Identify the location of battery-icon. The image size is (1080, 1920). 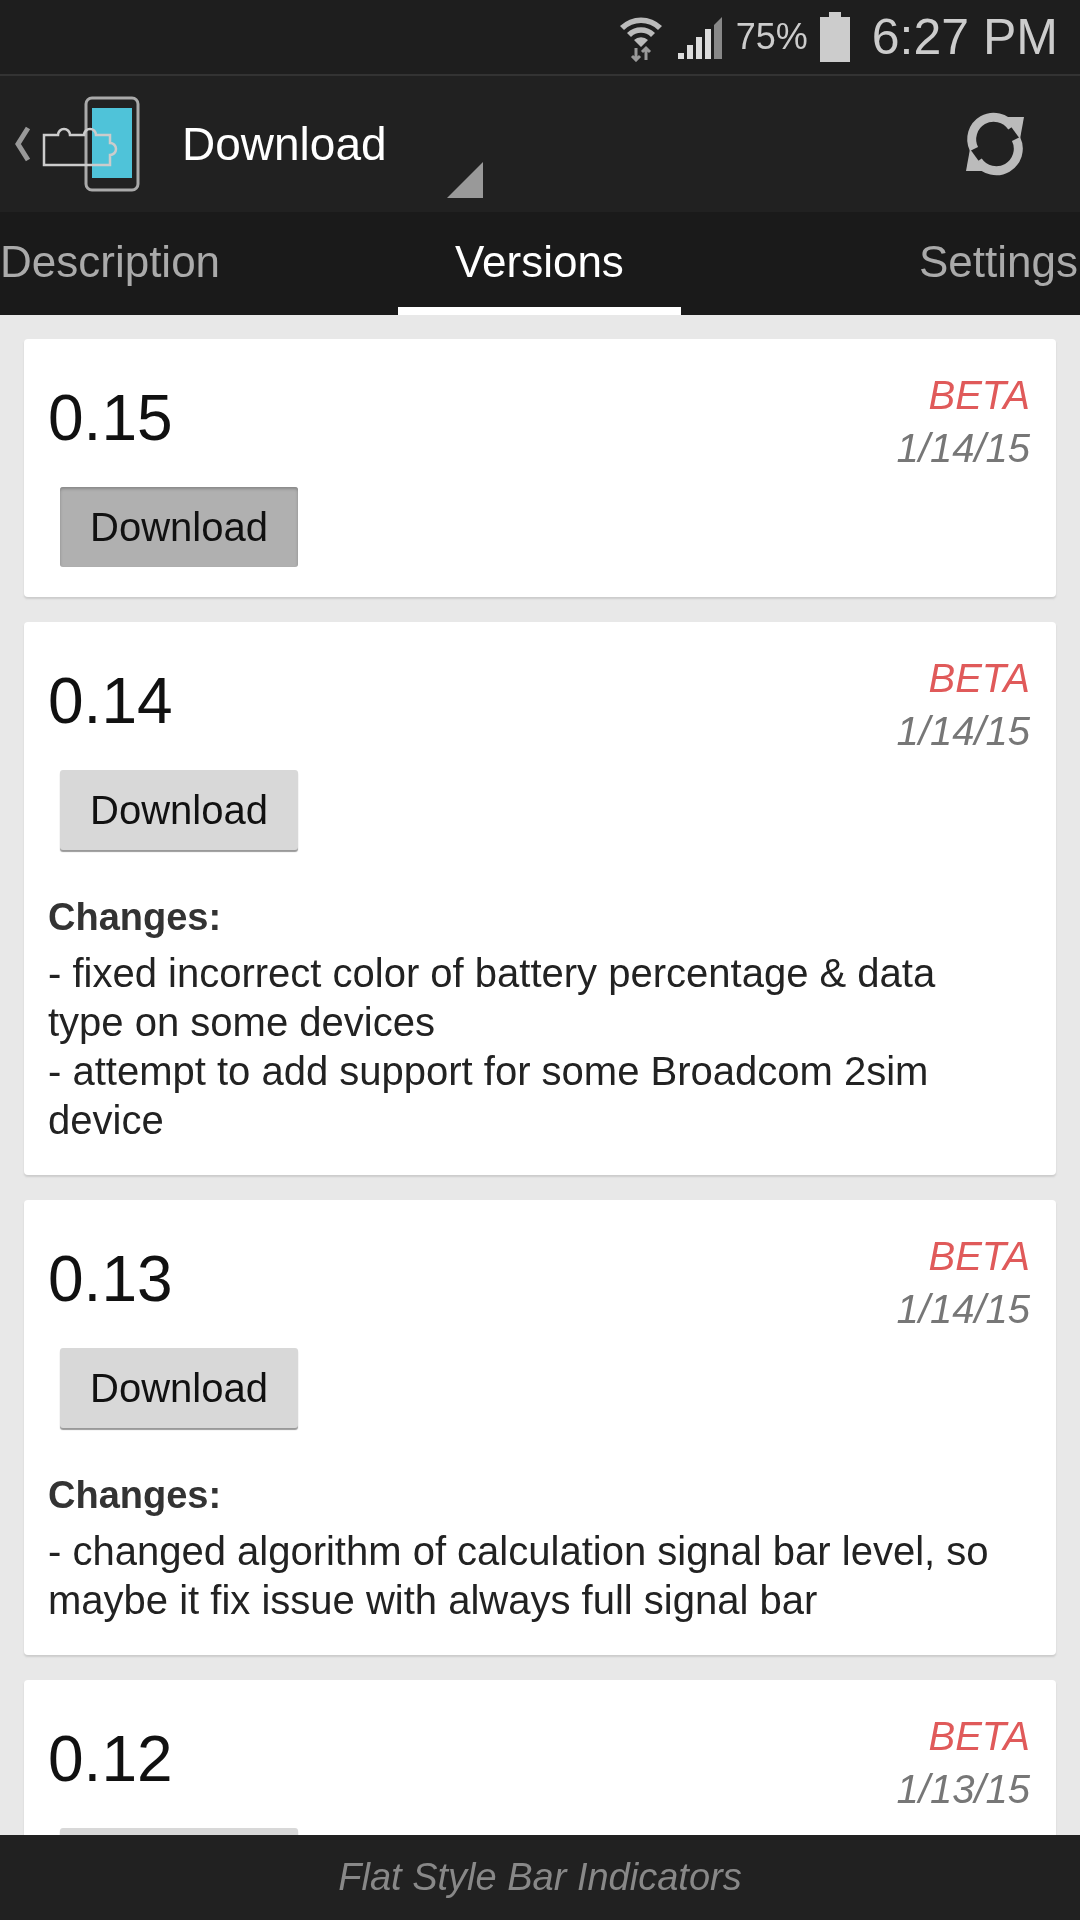
(834, 37).